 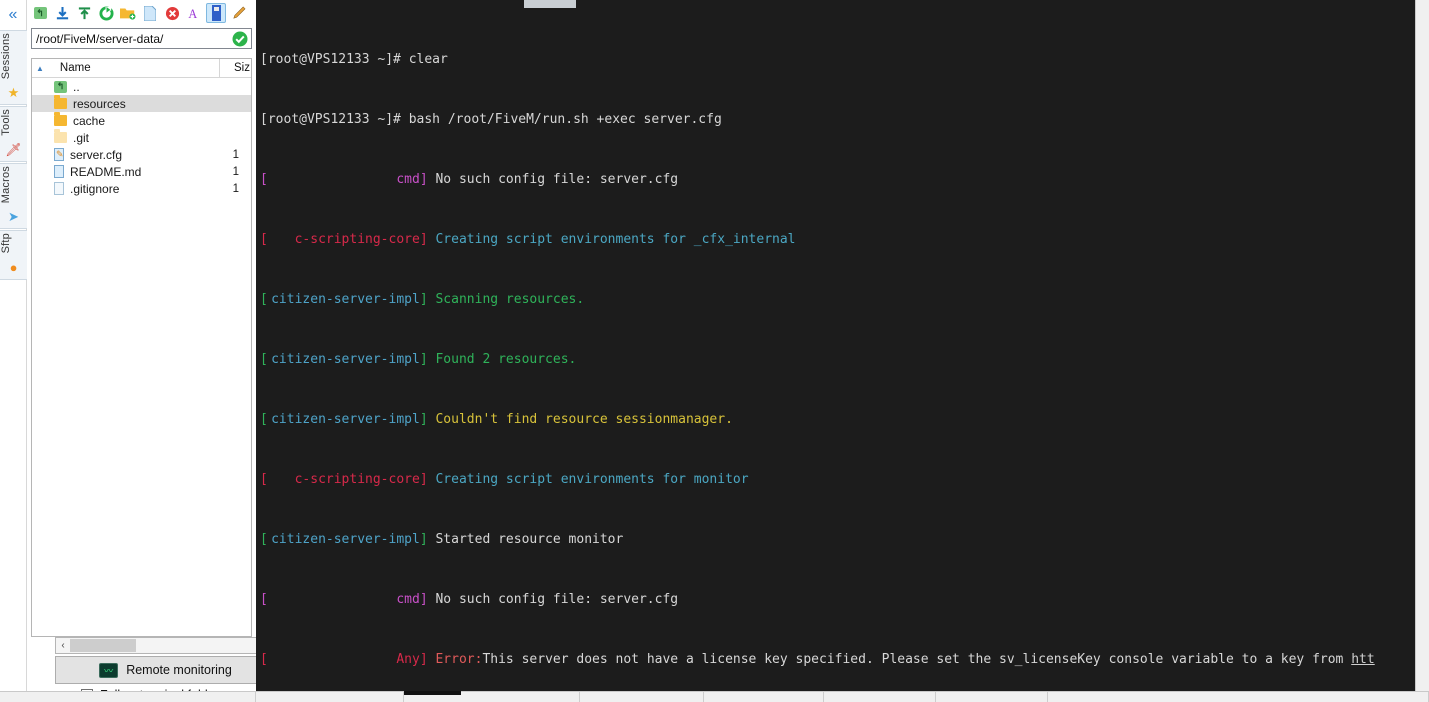 What do you see at coordinates (165, 645) in the screenshot?
I see `file-list-horizontal-scrollbar: ‹ ›` at bounding box center [165, 645].